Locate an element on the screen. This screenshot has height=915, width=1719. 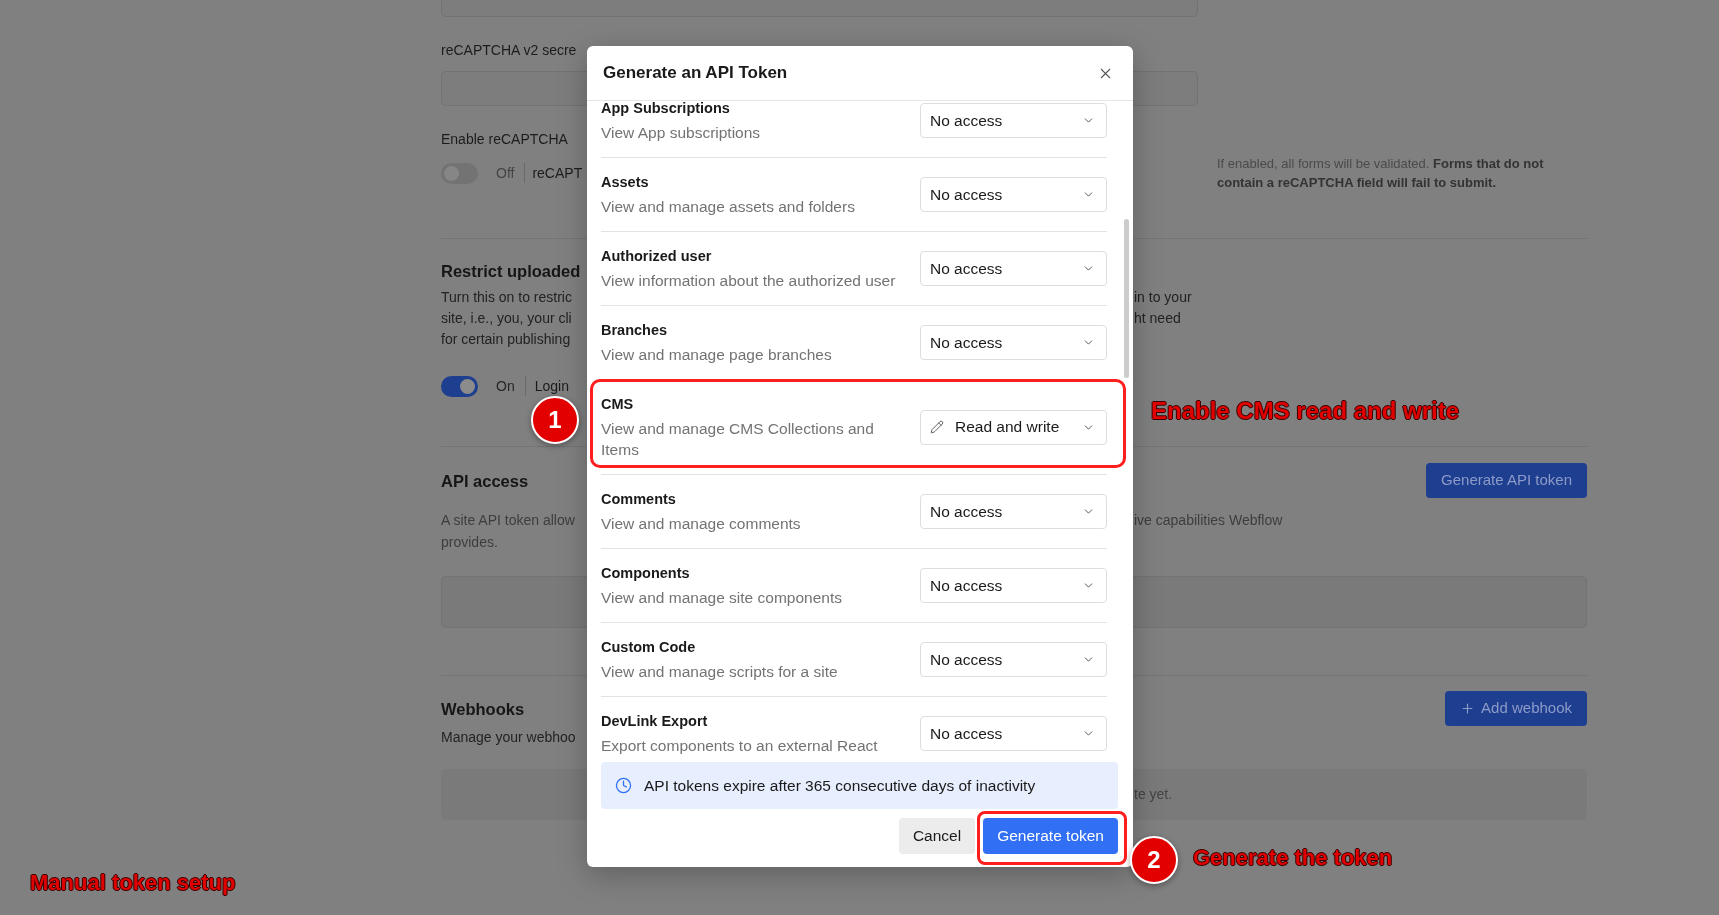
permission-name: Custom Code is located at coordinates (649, 647).